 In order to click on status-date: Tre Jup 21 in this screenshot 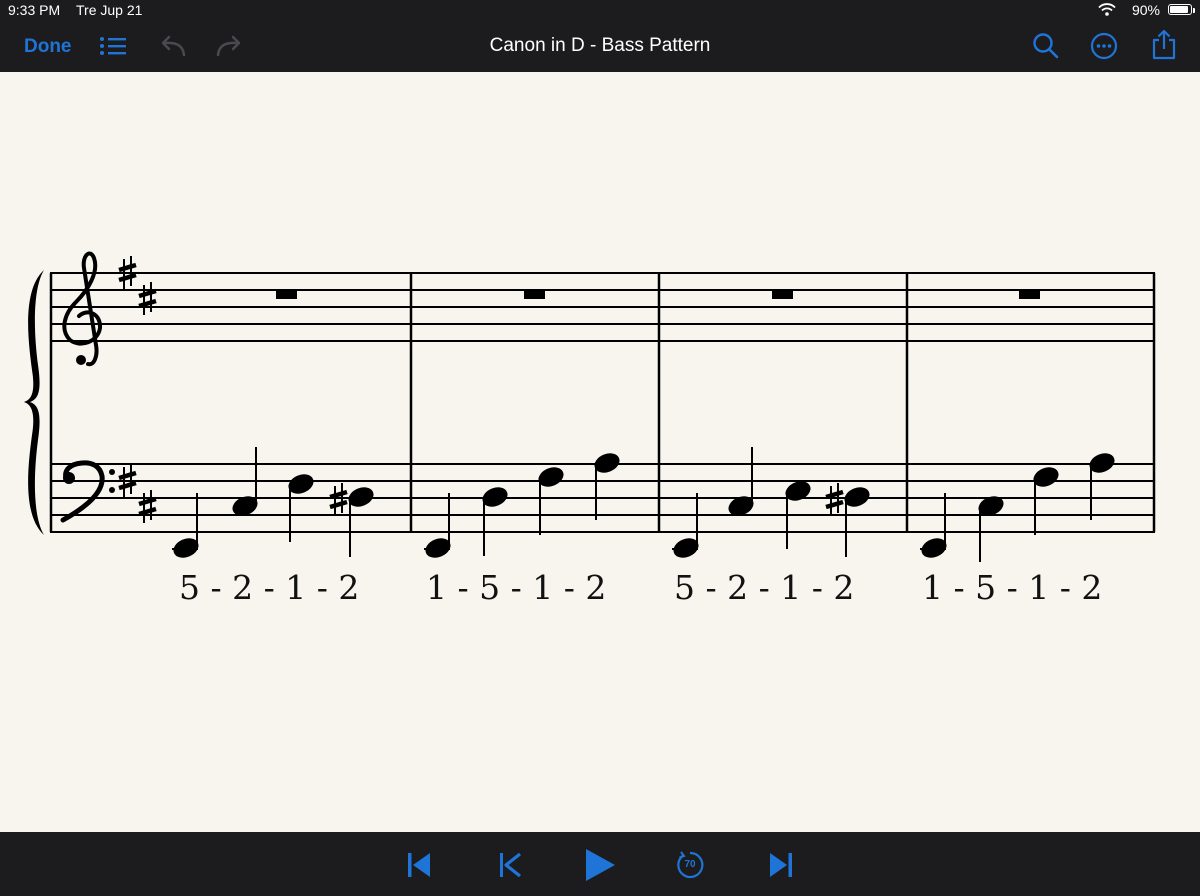, I will do `click(109, 10)`.